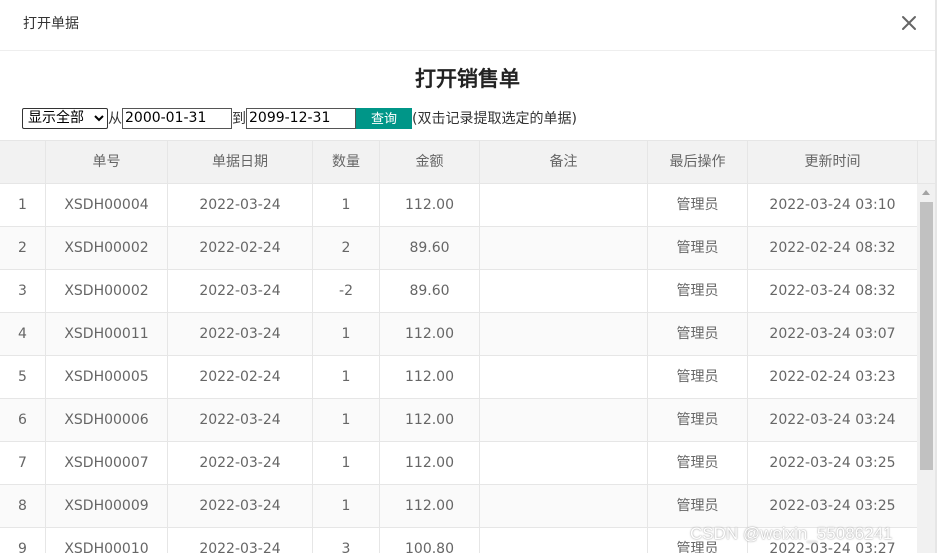 The image size is (937, 553). What do you see at coordinates (23, 420) in the screenshot?
I see `cell-index: 6` at bounding box center [23, 420].